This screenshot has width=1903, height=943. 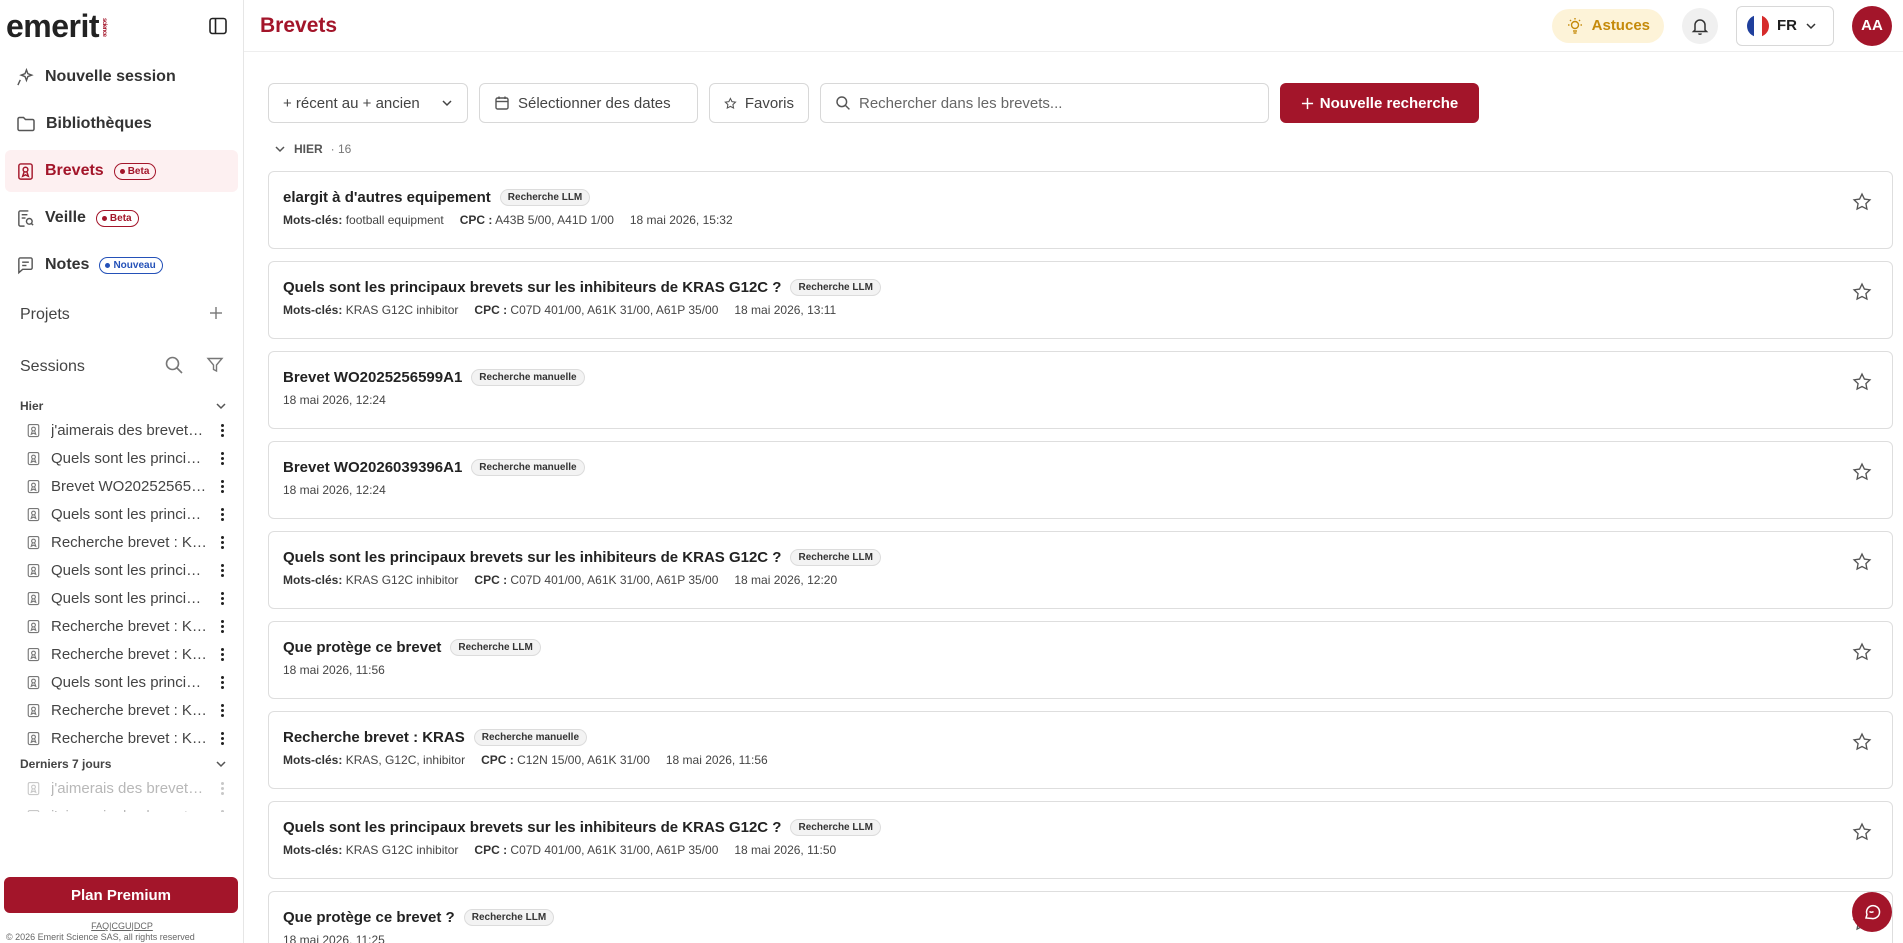 What do you see at coordinates (1073, 26) in the screenshot?
I see `topbar: Brevets Astuces FR AA` at bounding box center [1073, 26].